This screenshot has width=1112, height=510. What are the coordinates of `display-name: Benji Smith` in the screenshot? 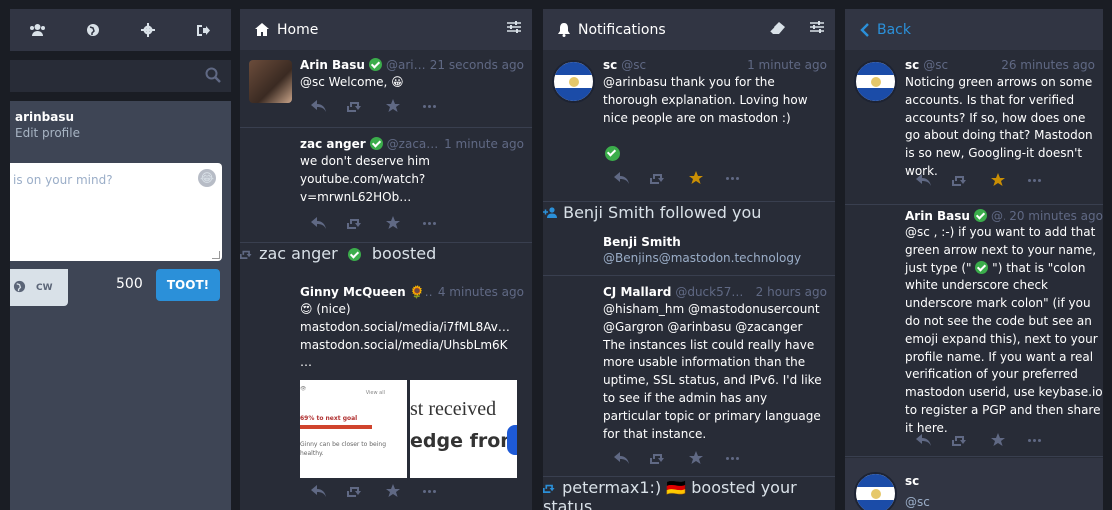 It's located at (642, 242).